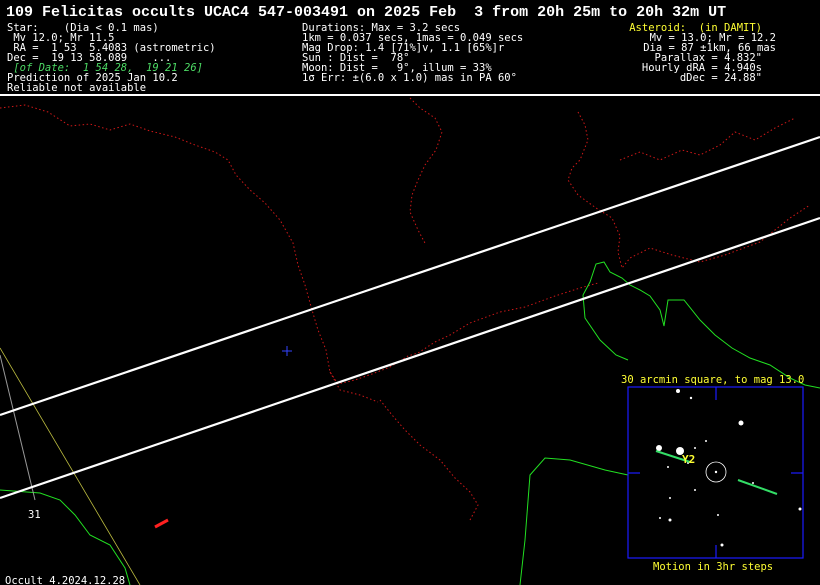  I want to click on finder-title: 30 arcmin square, to mag 13.0, so click(713, 380).